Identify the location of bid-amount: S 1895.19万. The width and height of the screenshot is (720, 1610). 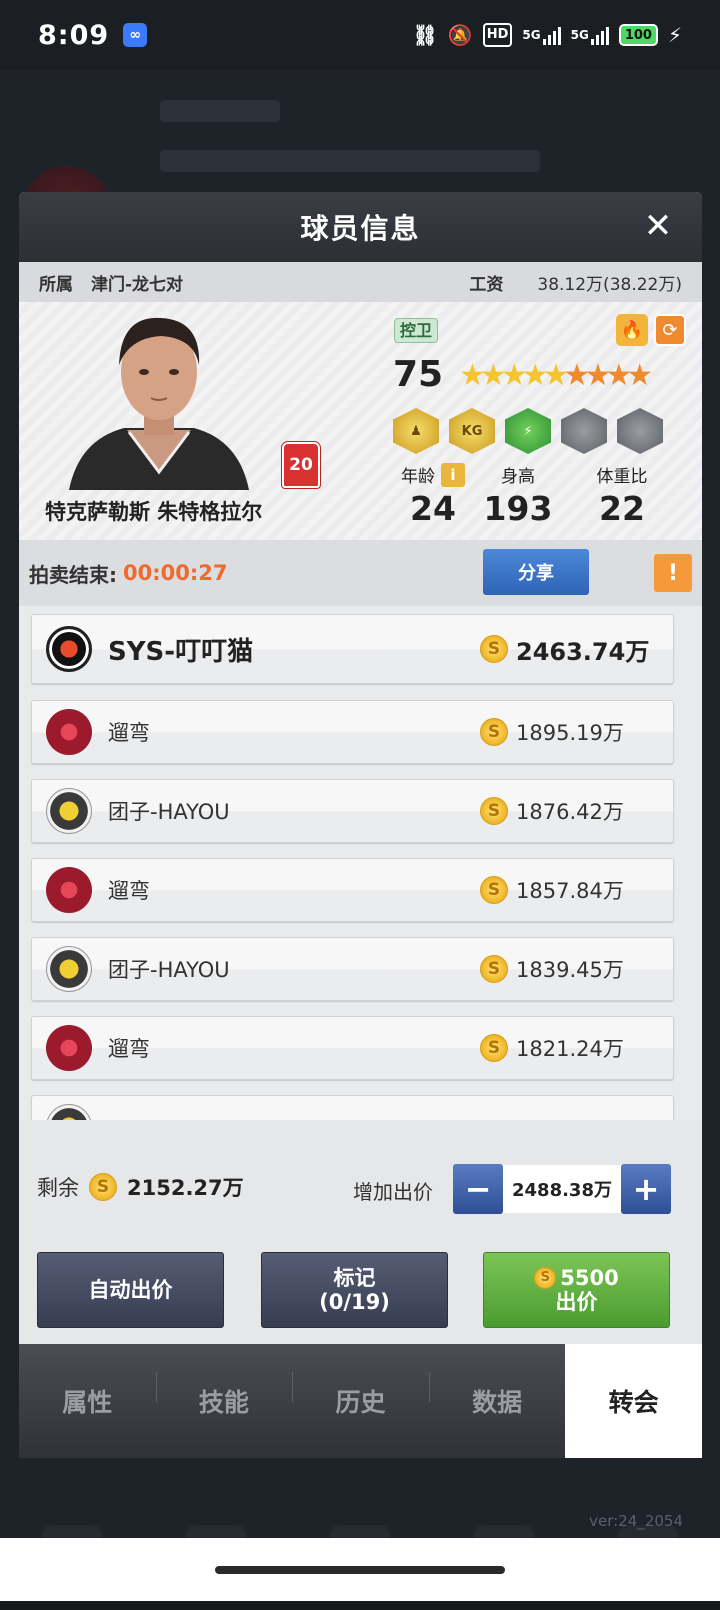
(552, 732).